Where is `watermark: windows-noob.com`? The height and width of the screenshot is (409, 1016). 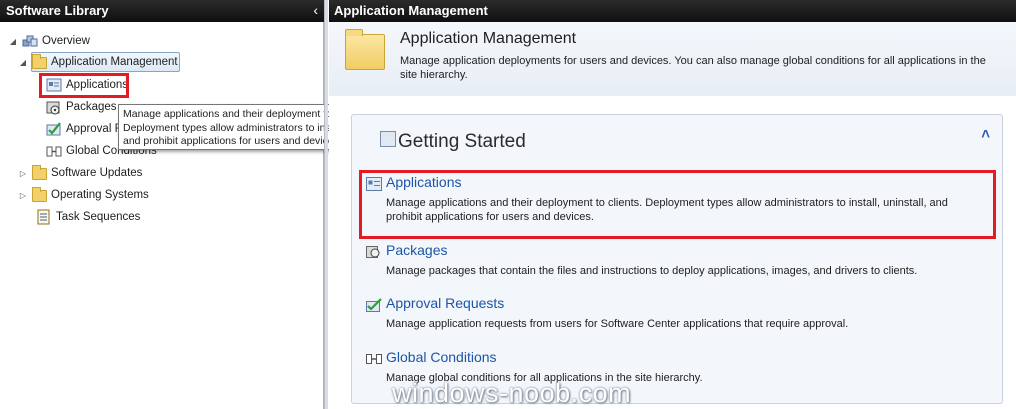 watermark: windows-noob.com is located at coordinates (512, 393).